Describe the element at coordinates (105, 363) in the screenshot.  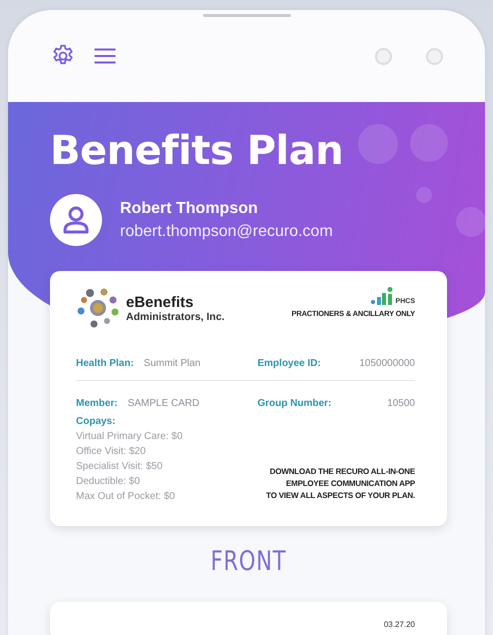
I see `field-label: Health Plan:` at that location.